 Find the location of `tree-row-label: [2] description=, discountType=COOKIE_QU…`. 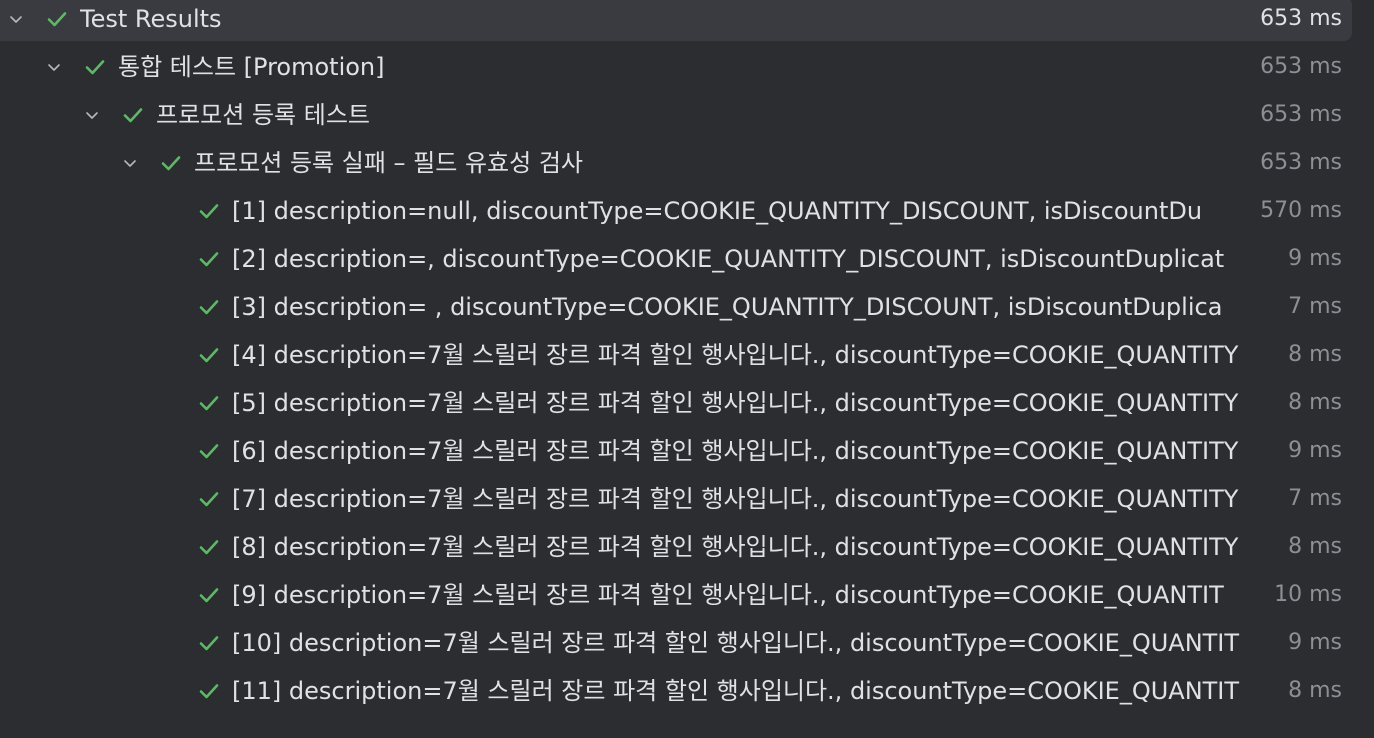

tree-row-label: [2] description=, discountType=COOKIE_QU… is located at coordinates (728, 259).